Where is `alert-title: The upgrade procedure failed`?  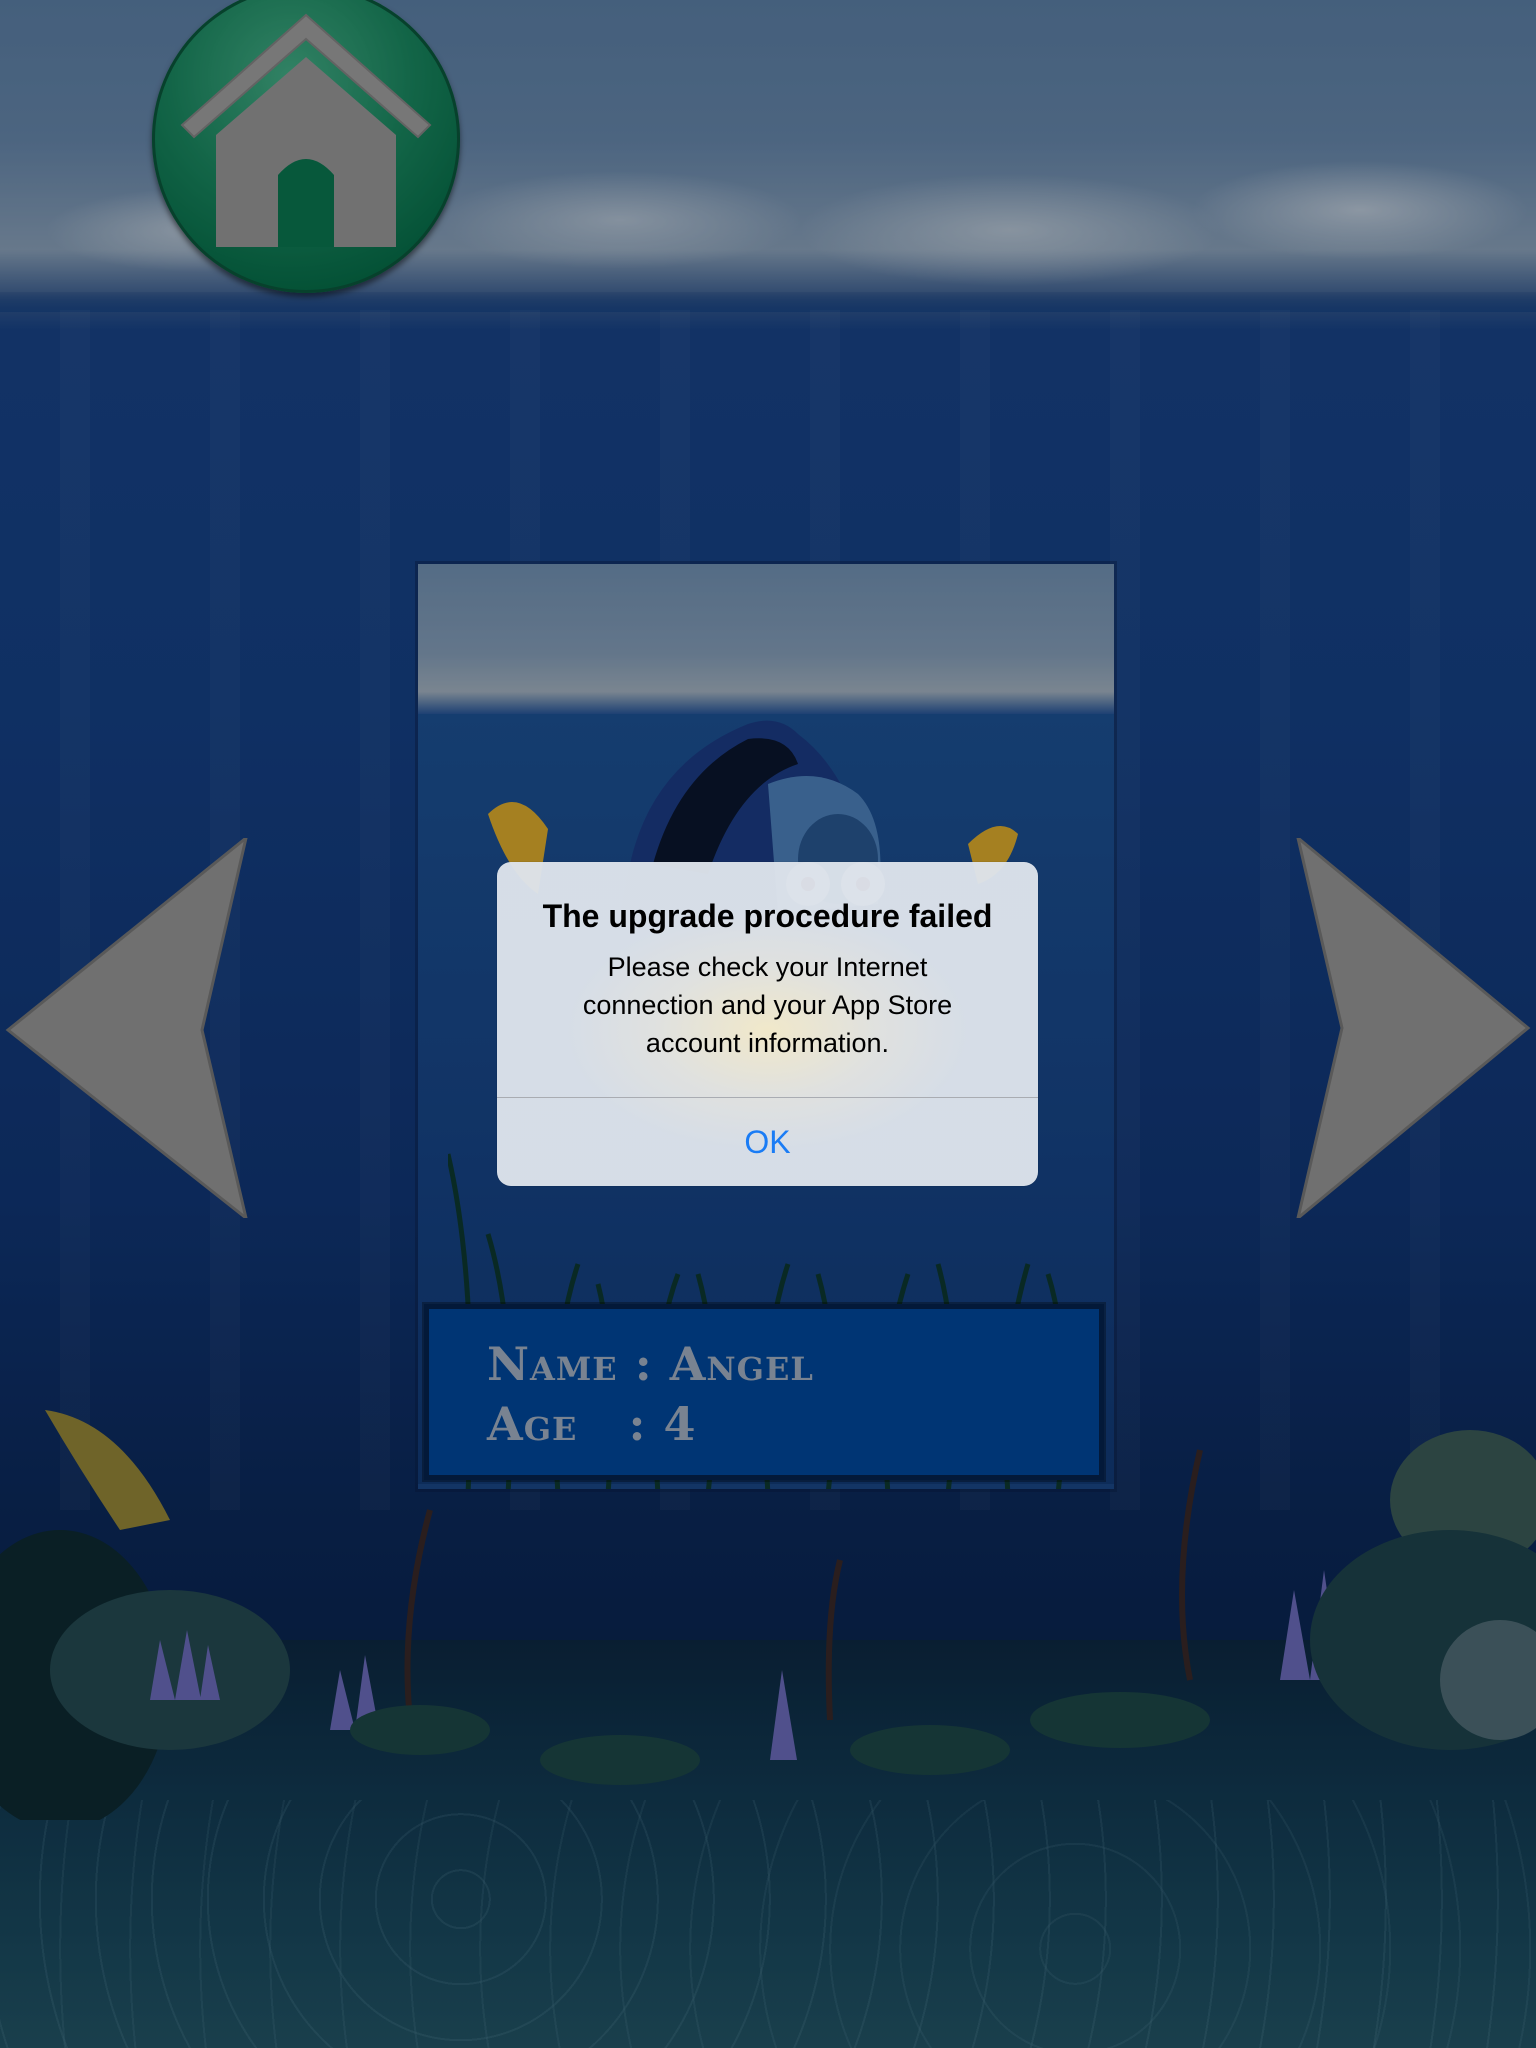 alert-title: The upgrade procedure failed is located at coordinates (767, 916).